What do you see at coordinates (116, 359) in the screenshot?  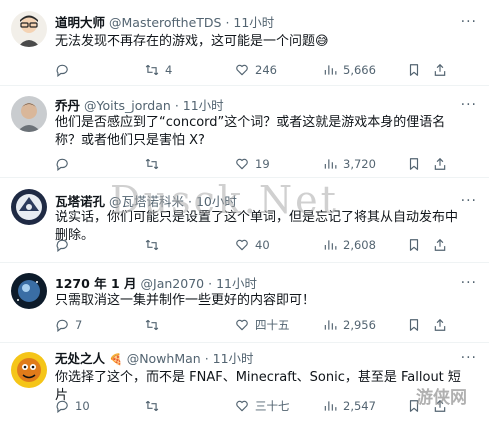 I see `pizza-icon: 🍕` at bounding box center [116, 359].